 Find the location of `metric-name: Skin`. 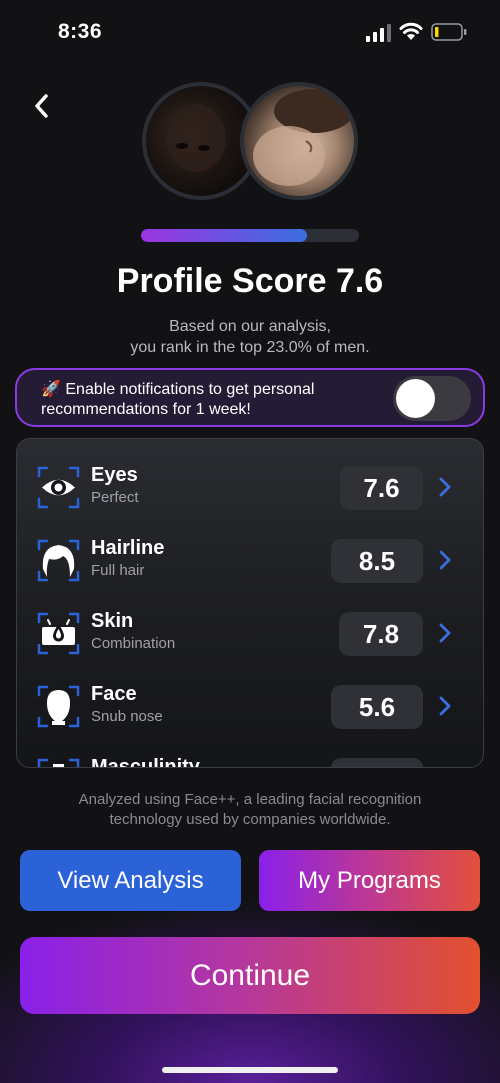

metric-name: Skin is located at coordinates (112, 621).